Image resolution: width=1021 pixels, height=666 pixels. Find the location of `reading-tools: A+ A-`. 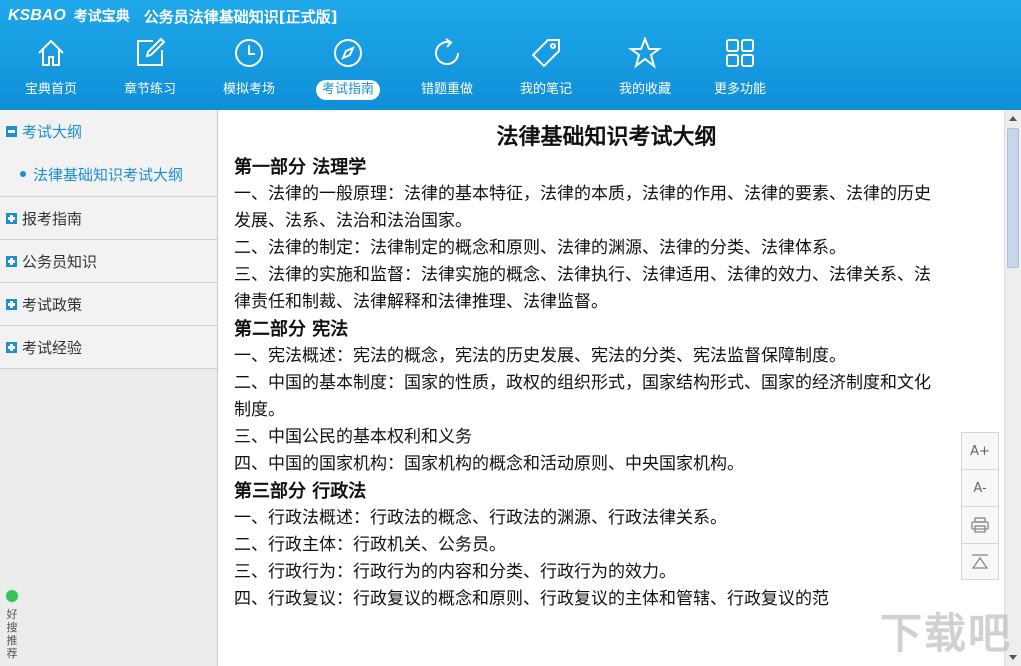

reading-tools: A+ A- is located at coordinates (980, 506).